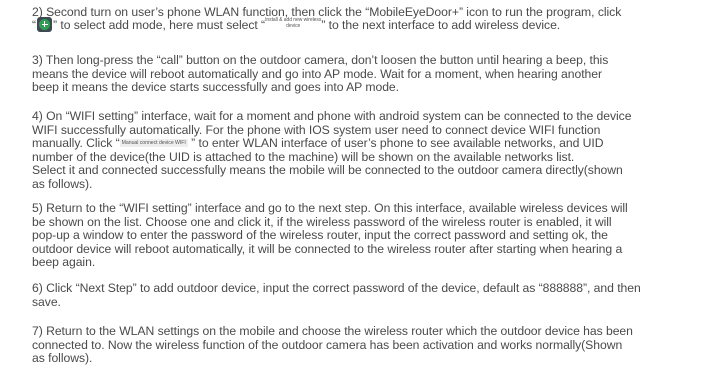 This screenshot has width=702, height=392. Describe the element at coordinates (34, 24) in the screenshot. I see `step-2-line-2-a: “` at that location.